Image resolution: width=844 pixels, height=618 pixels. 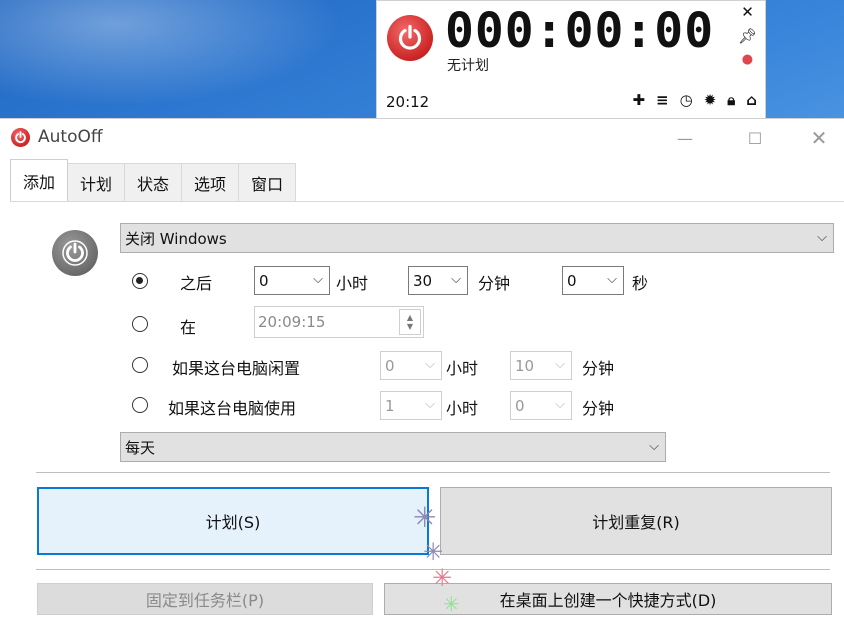 I want to click on busy-minutes-value: 0, so click(x=520, y=405).